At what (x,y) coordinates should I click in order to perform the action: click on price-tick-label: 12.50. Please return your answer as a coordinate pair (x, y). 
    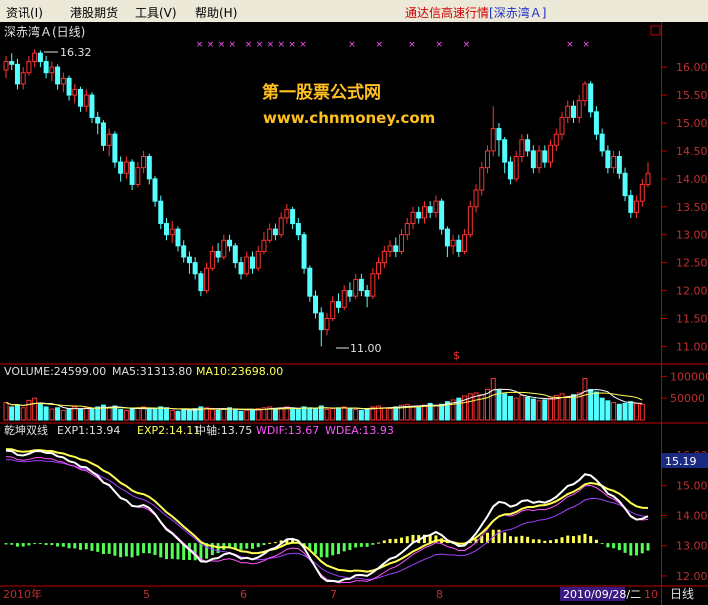
    Looking at the image, I should click on (692, 263).